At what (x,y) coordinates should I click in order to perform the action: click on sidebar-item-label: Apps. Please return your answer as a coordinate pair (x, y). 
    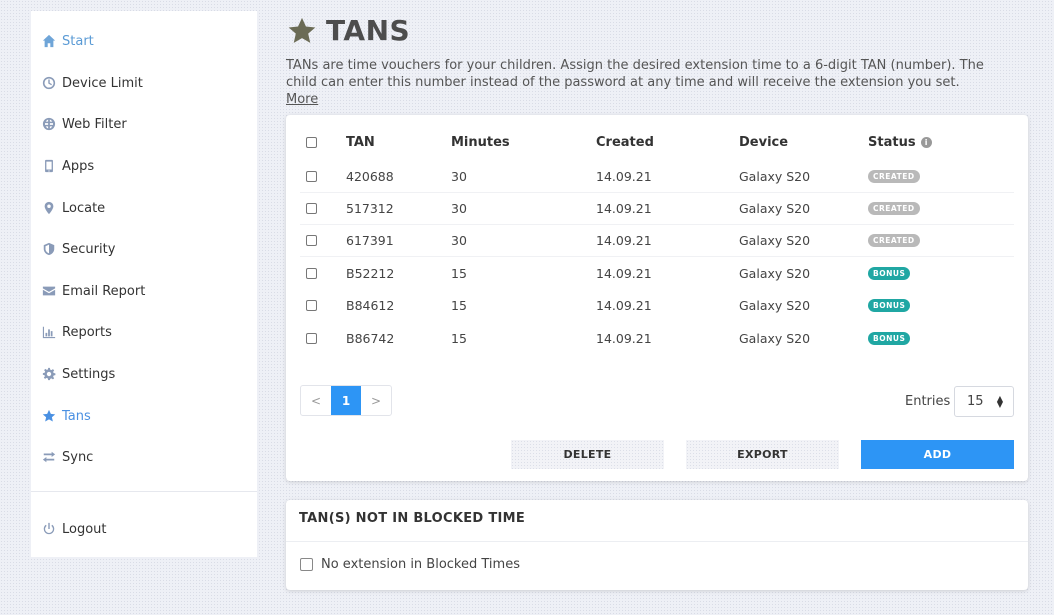
    Looking at the image, I should click on (78, 166).